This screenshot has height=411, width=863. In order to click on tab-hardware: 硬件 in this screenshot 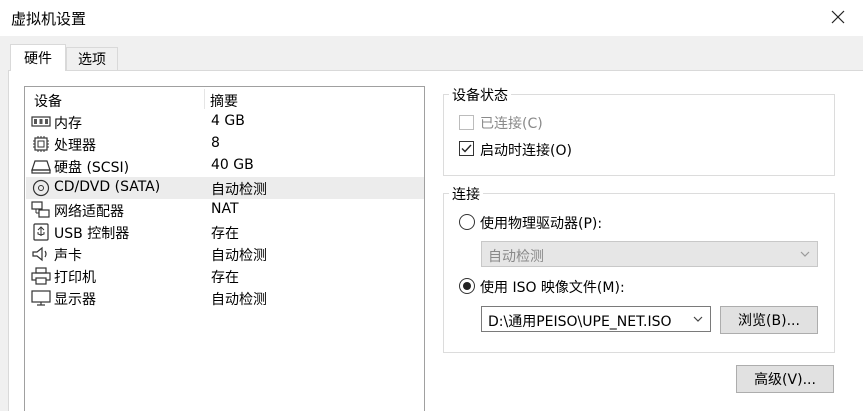, I will do `click(38, 57)`.